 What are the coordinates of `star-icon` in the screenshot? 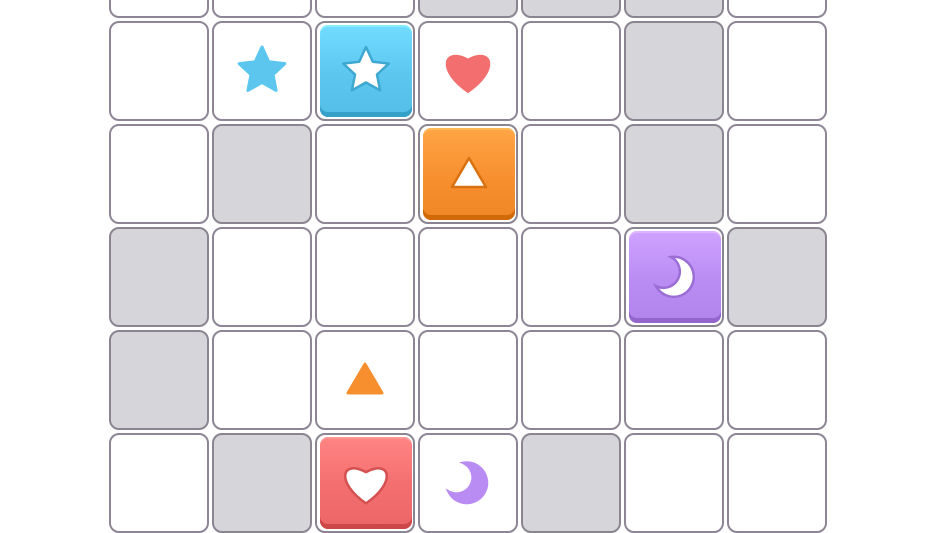 It's located at (366, 68).